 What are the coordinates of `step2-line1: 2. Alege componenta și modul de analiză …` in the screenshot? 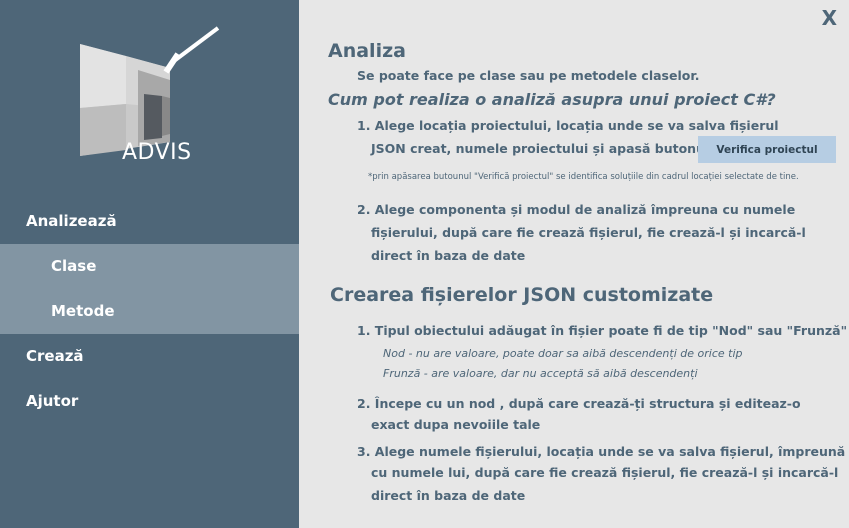 It's located at (576, 209).